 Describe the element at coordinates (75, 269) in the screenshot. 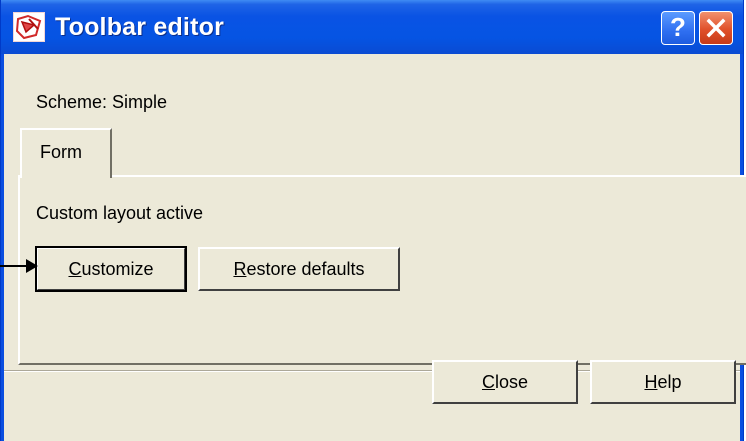

I see `customize-button-accel: C` at that location.